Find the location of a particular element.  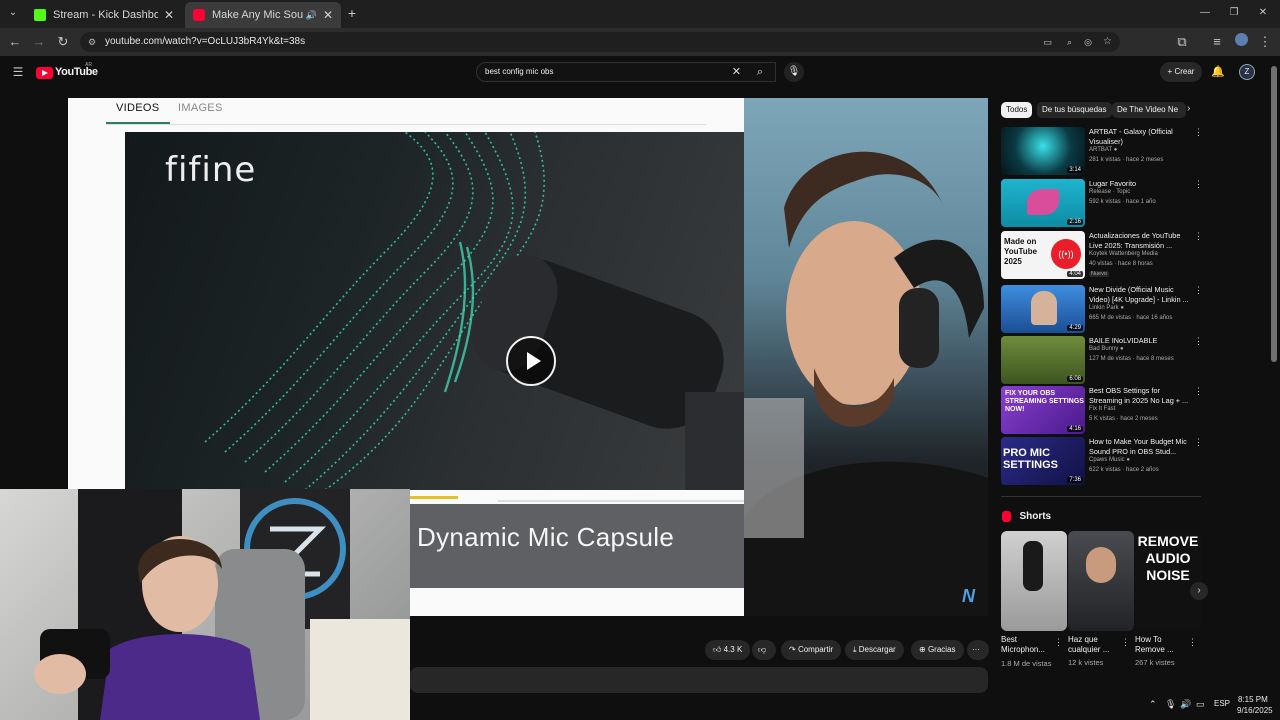

channel-name: Release · Topic is located at coordinates (1109, 192).